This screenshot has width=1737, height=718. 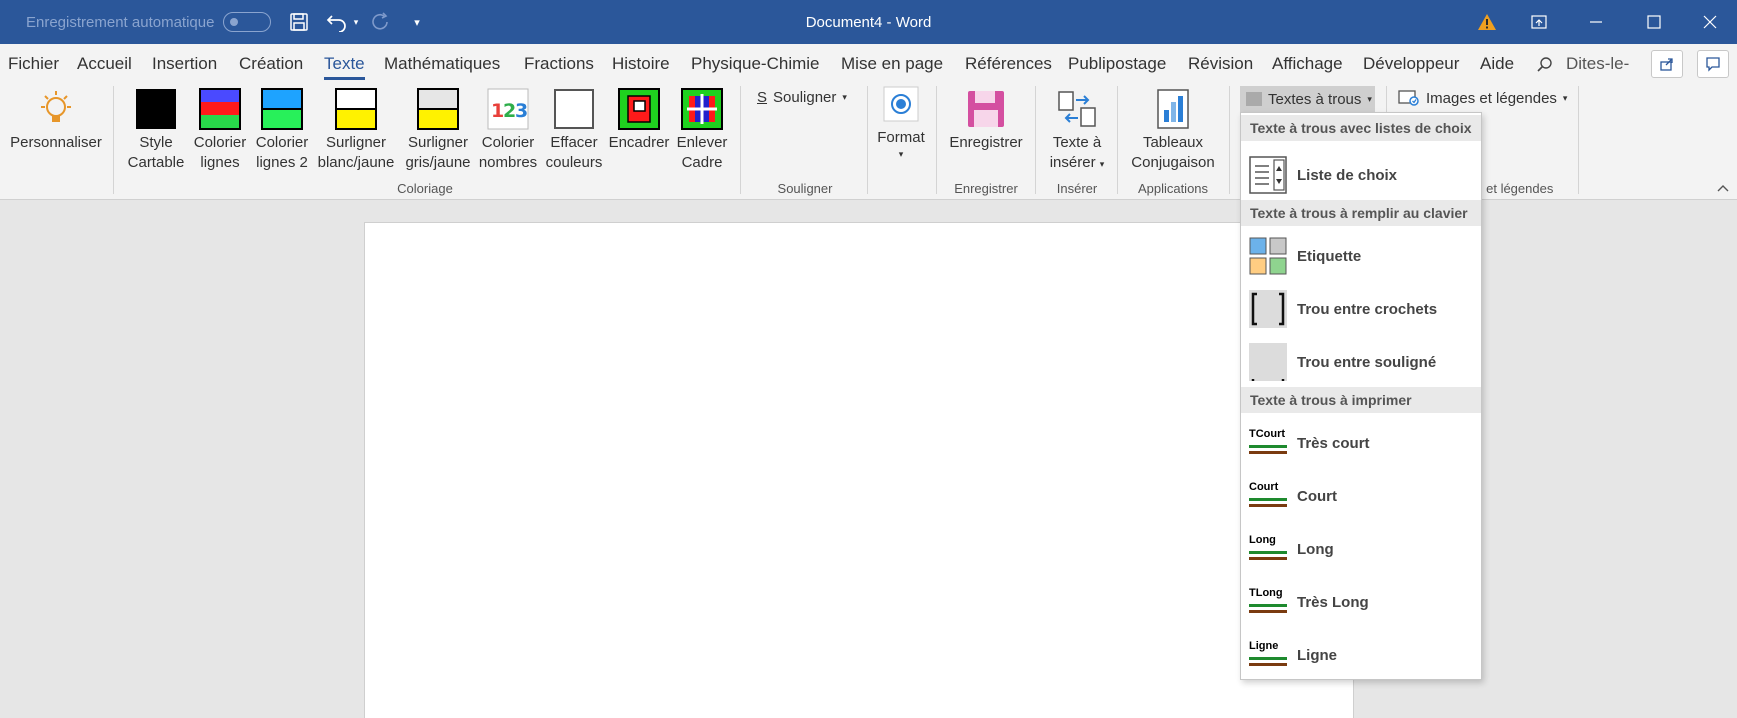 What do you see at coordinates (521, 111) in the screenshot?
I see `svg-text: 3` at bounding box center [521, 111].